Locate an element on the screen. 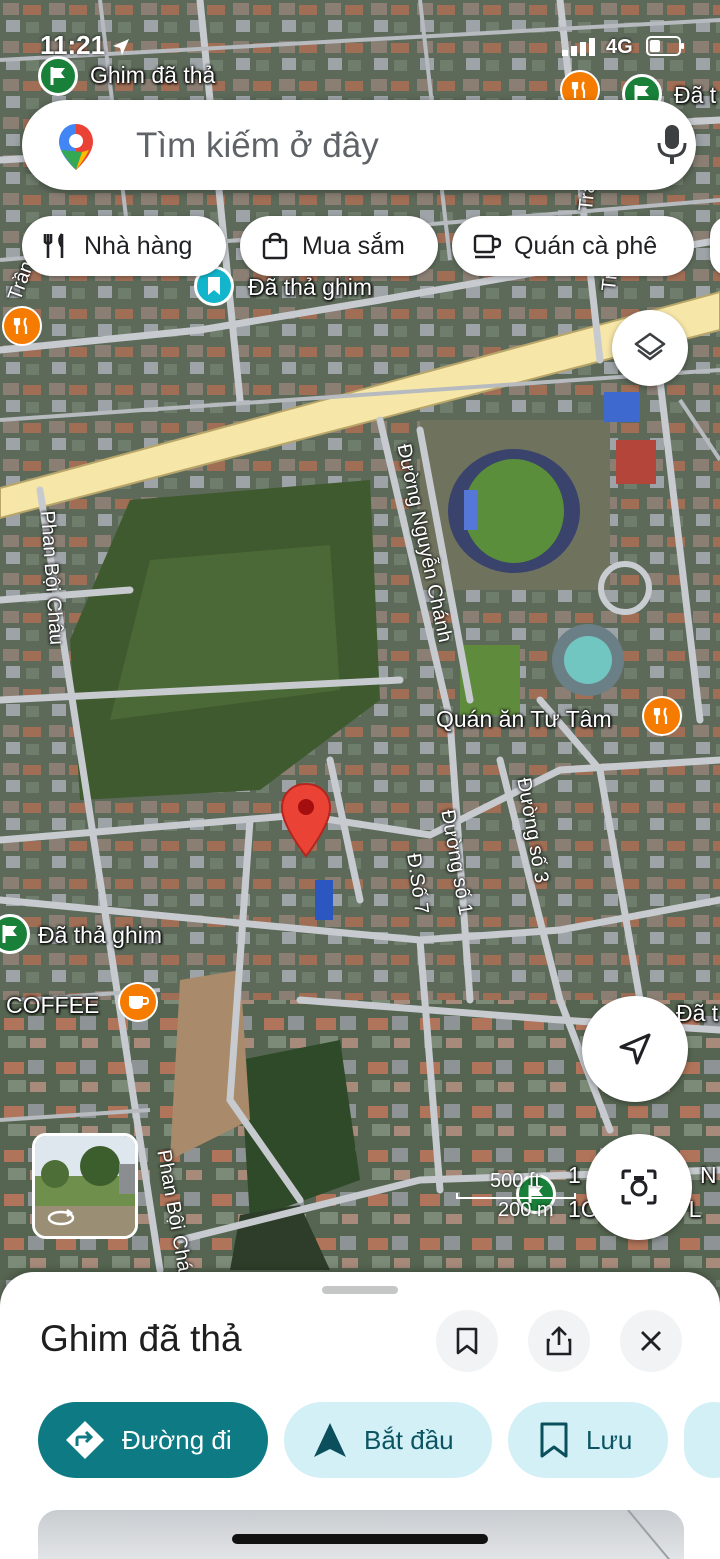 The height and width of the screenshot is (1559, 720). category-chips: Nhà hàng Mua sắm Quán cà phê is located at coordinates (371, 246).